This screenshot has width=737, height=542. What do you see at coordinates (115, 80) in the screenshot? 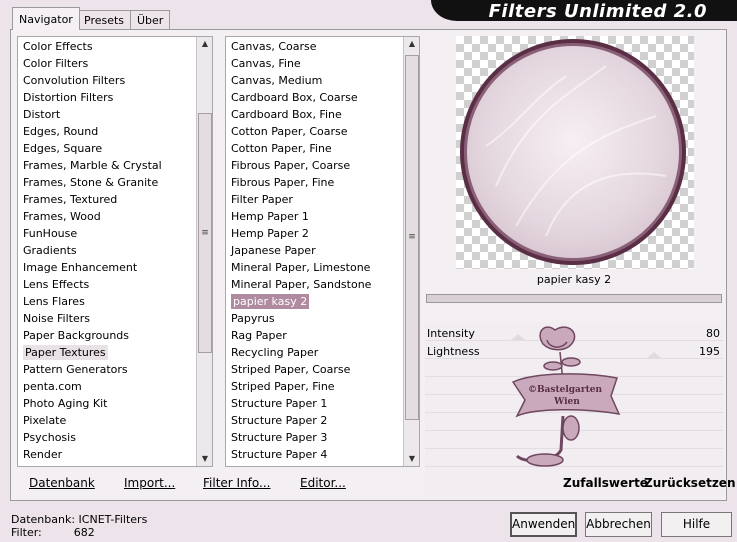
I see `category-item: Convolution Filters` at bounding box center [115, 80].